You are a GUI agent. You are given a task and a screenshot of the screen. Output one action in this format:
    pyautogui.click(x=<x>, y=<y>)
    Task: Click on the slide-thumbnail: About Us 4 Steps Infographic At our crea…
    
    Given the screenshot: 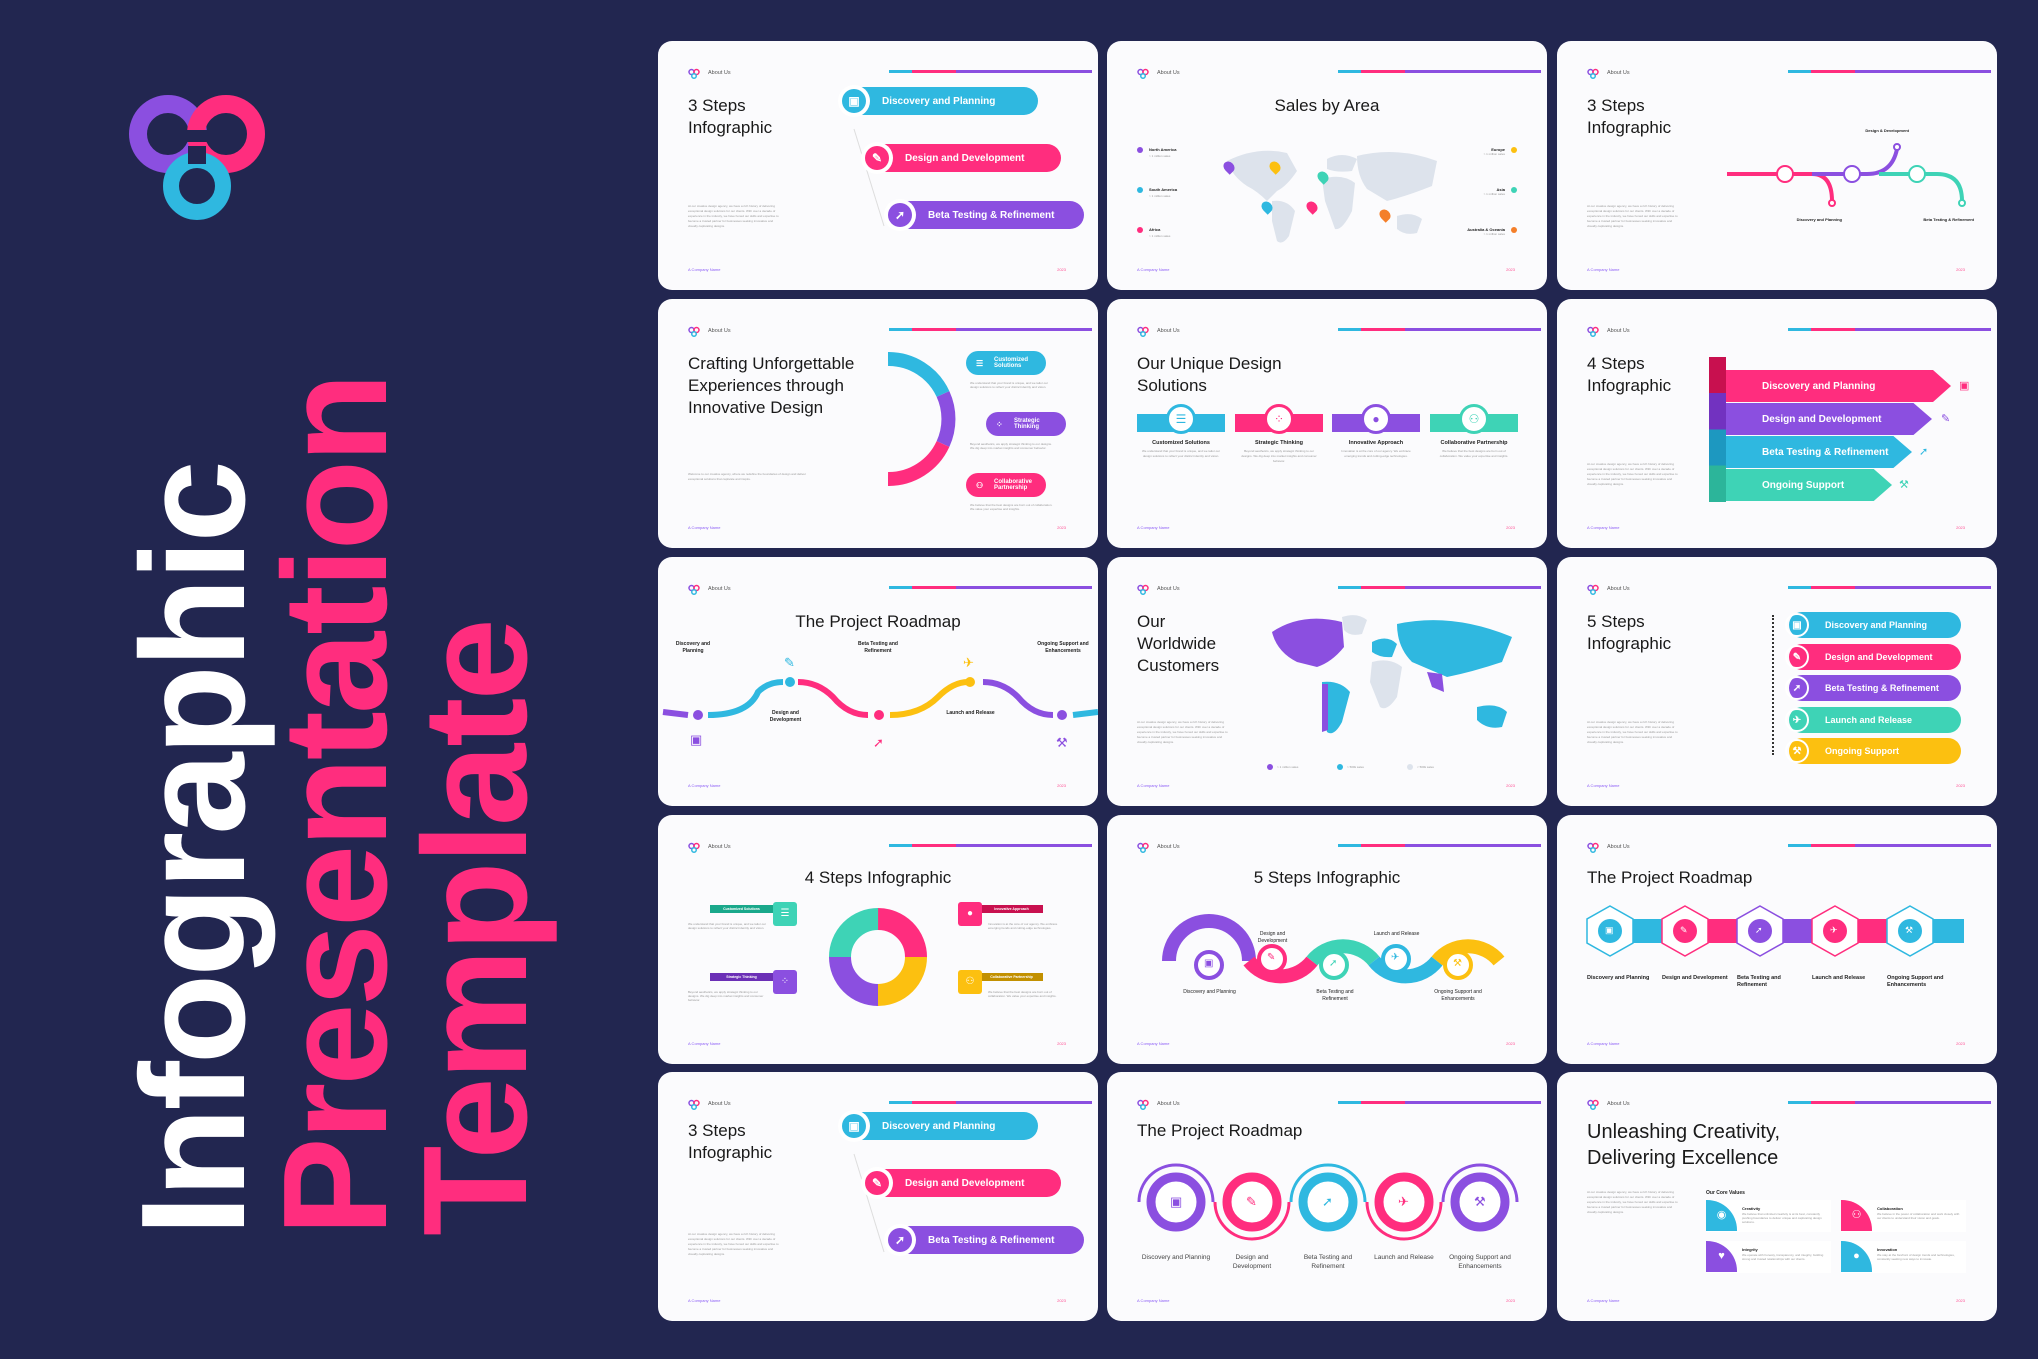 What is the action you would take?
    pyautogui.click(x=1777, y=423)
    